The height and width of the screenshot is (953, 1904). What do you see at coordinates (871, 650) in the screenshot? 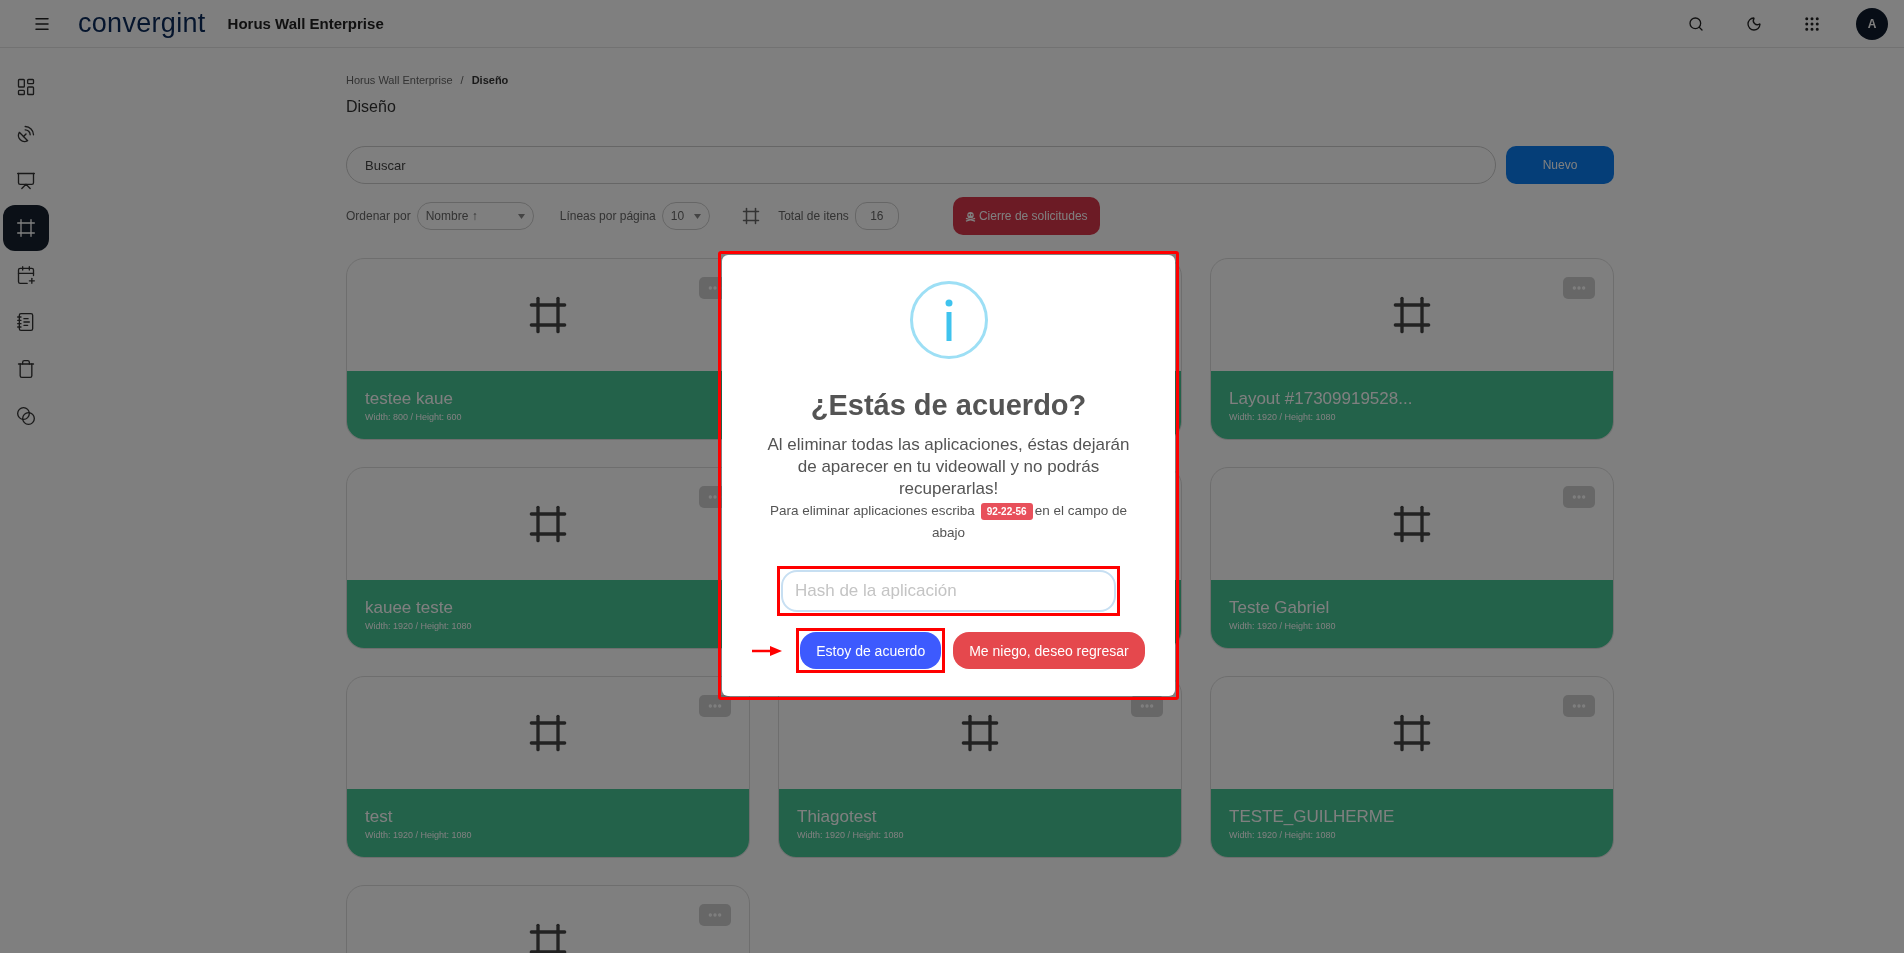
I see `agree-button: Estoy de acuerdo` at bounding box center [871, 650].